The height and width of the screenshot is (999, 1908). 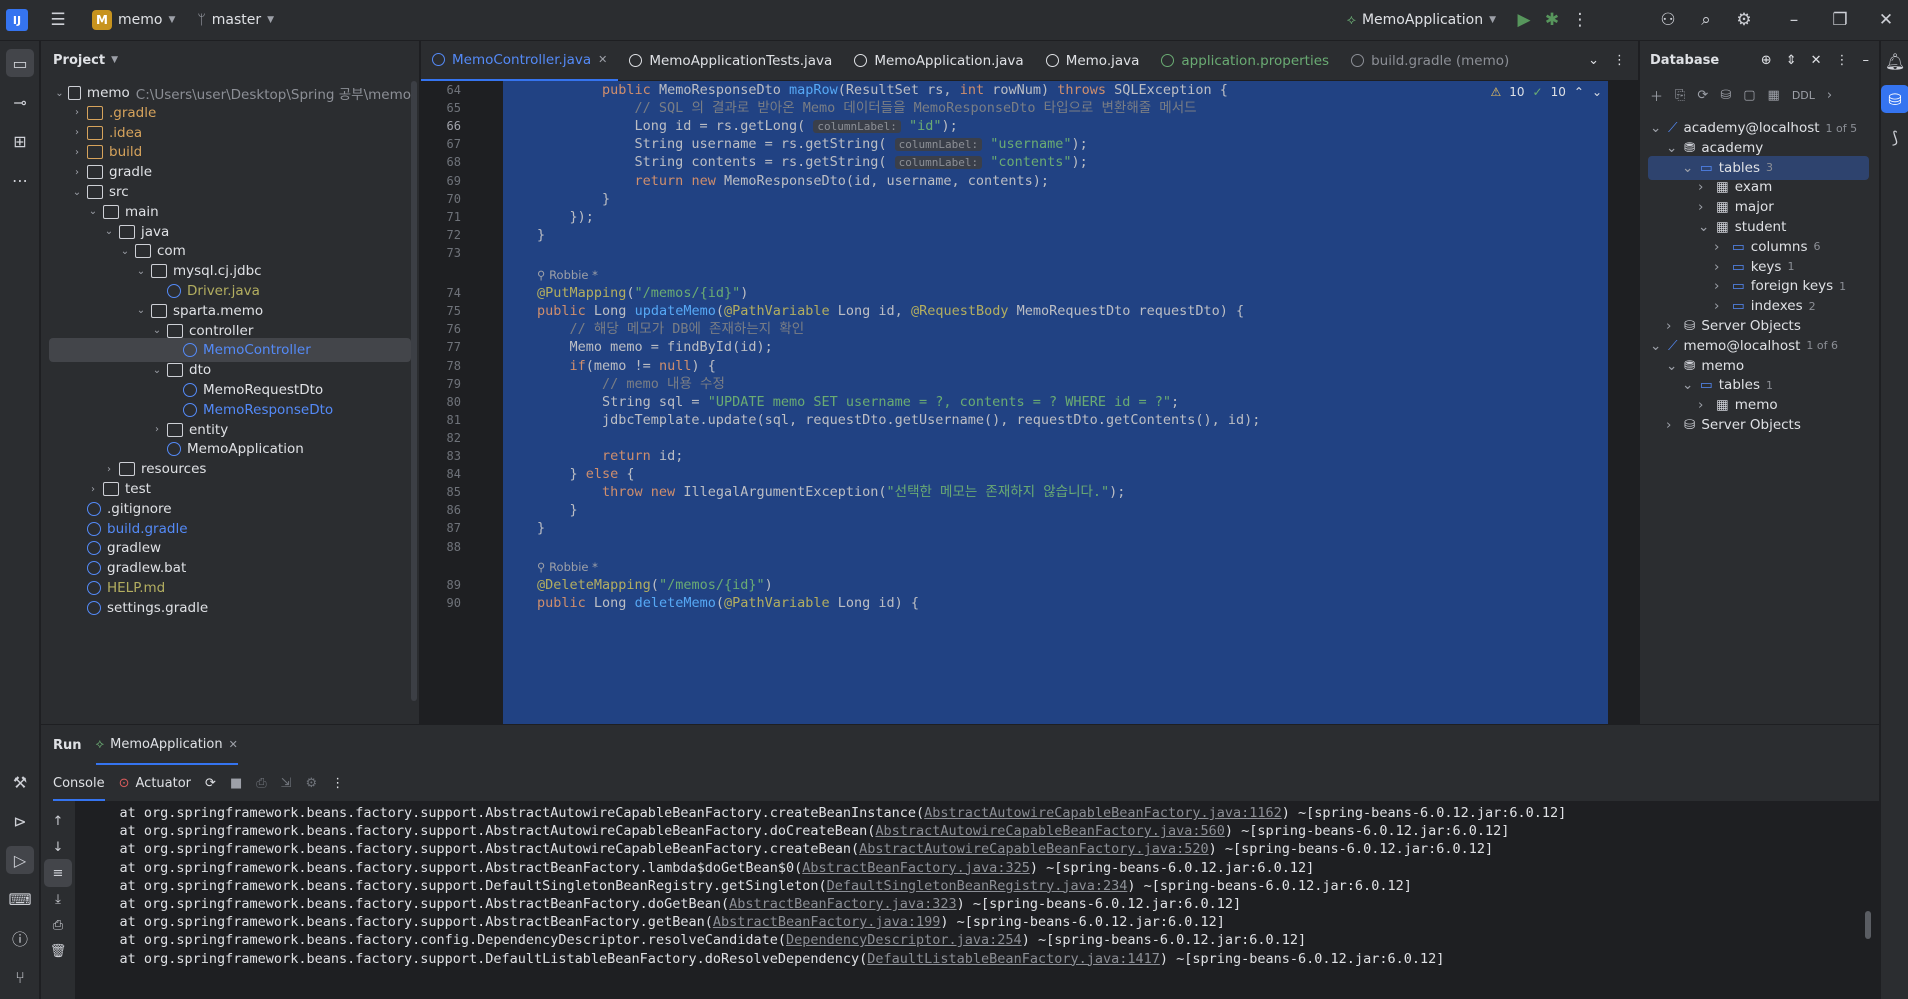 What do you see at coordinates (20, 63) in the screenshot?
I see `project-tool-icon: ▭` at bounding box center [20, 63].